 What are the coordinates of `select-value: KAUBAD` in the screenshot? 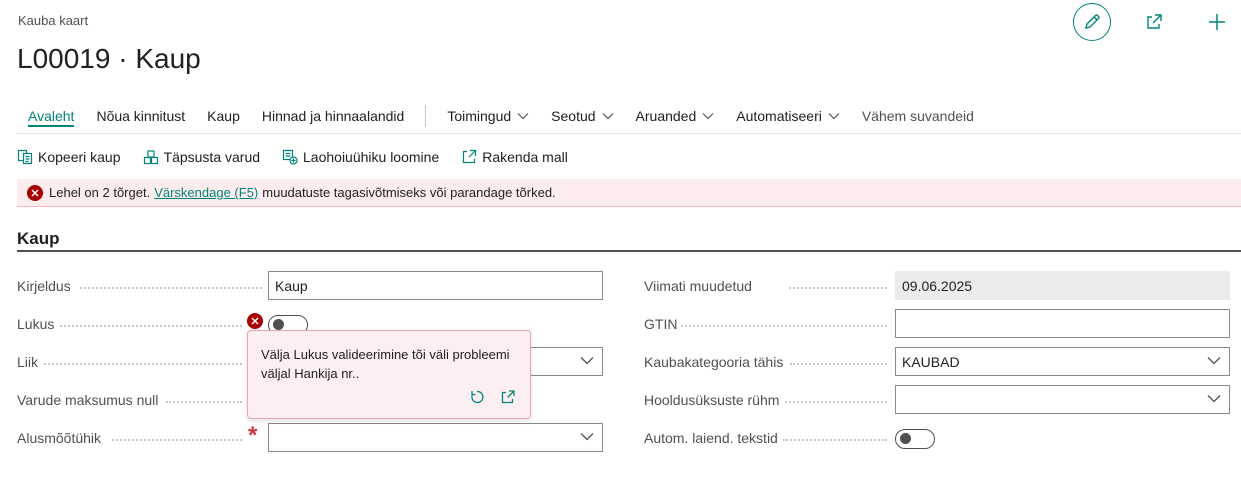 It's located at (931, 361).